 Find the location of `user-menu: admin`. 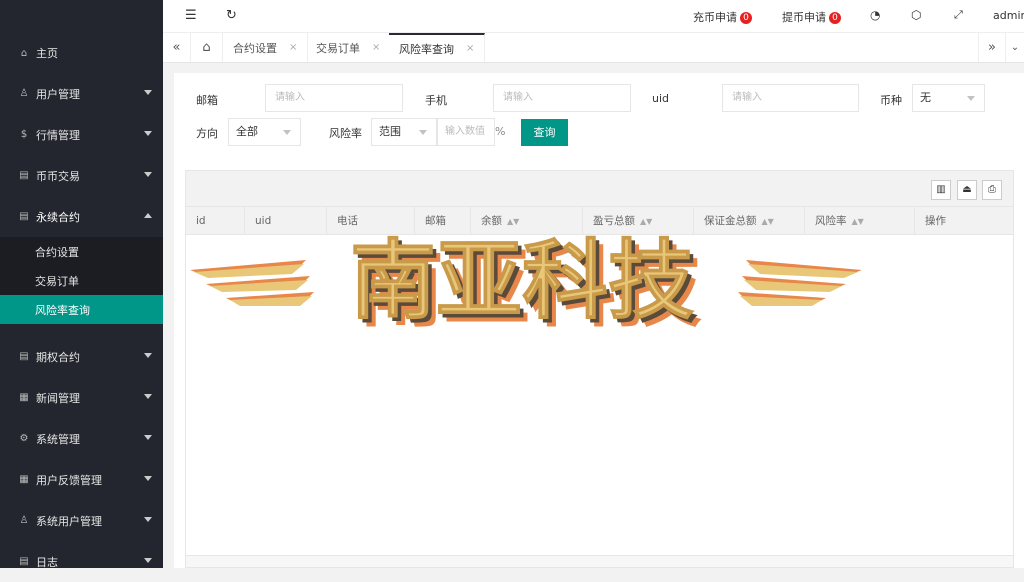

user-menu: admin is located at coordinates (1008, 15).